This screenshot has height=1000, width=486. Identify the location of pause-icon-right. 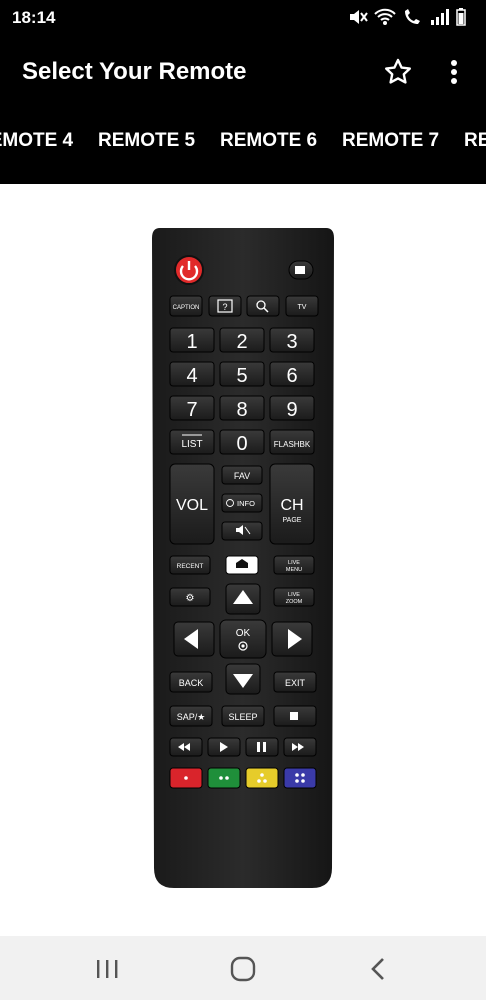
(264, 747).